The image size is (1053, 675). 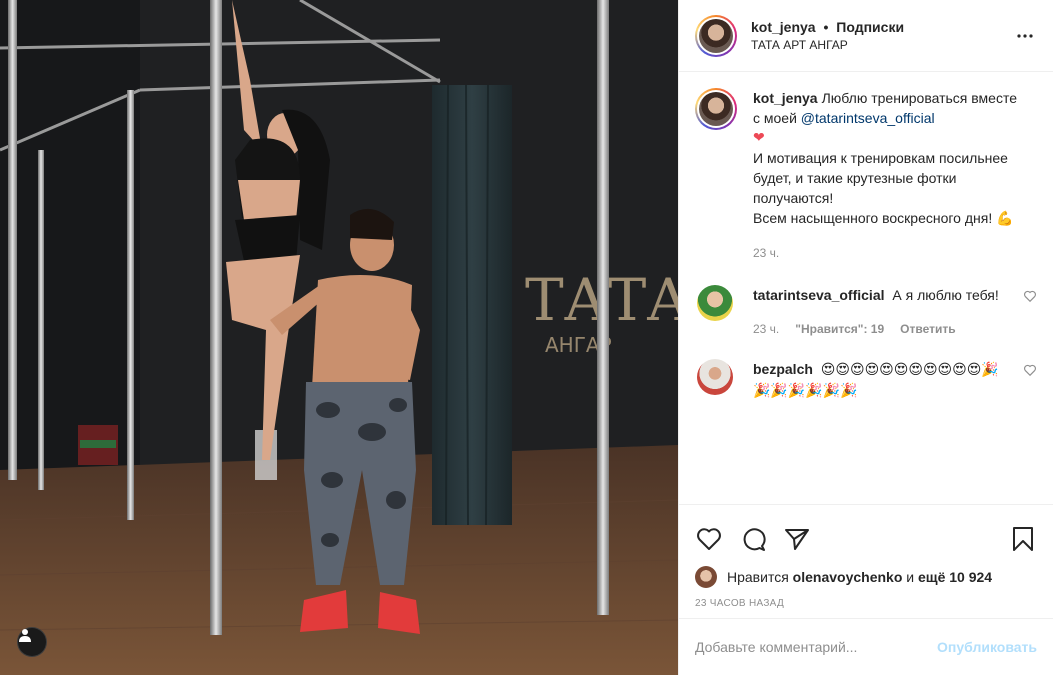 What do you see at coordinates (766, 329) in the screenshot?
I see `comment-time: 23 ч.` at bounding box center [766, 329].